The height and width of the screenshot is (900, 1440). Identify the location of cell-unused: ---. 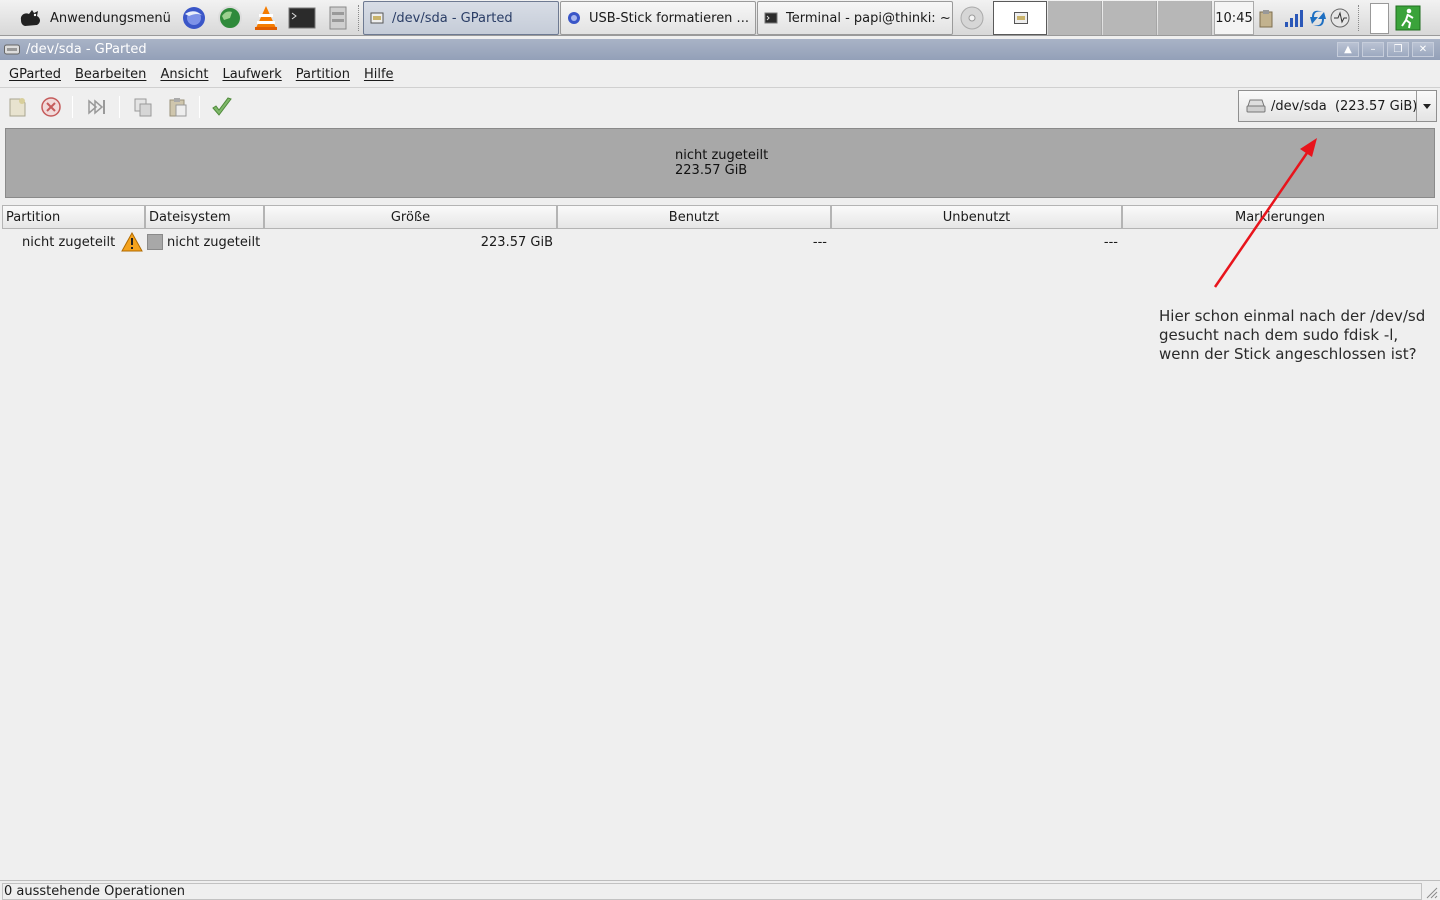
(1110, 242).